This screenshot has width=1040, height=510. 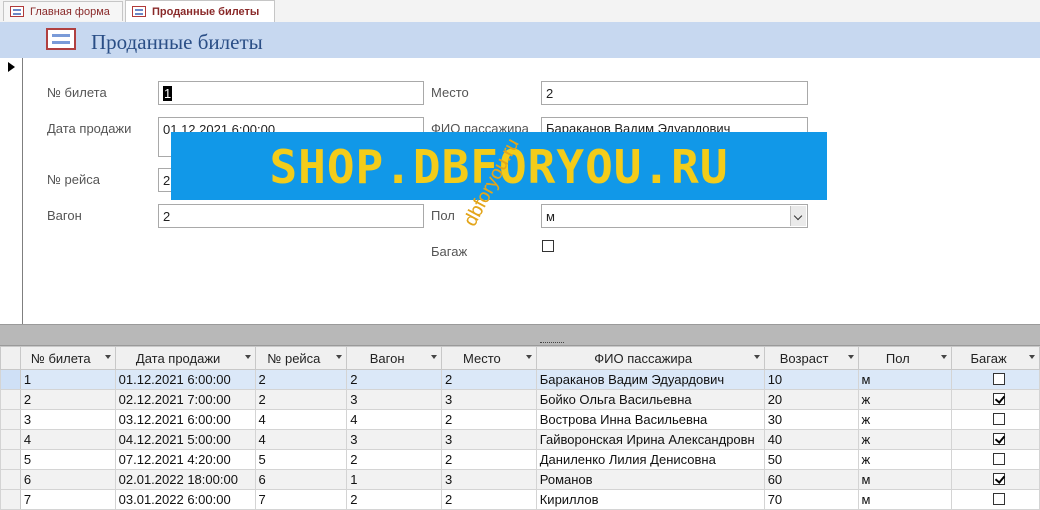 What do you see at coordinates (811, 459) in the screenshot?
I see `cell-age: 50` at bounding box center [811, 459].